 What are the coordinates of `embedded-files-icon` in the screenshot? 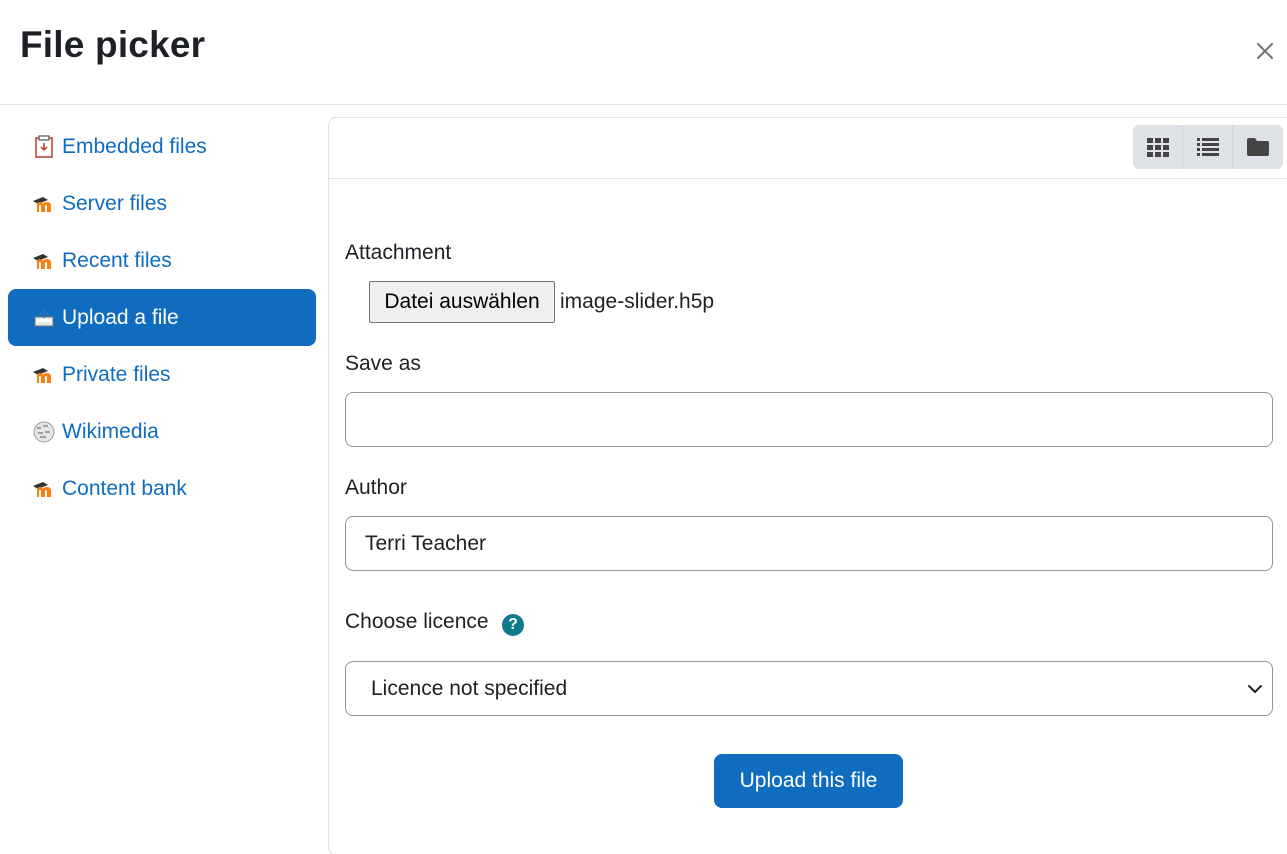 It's located at (44, 146).